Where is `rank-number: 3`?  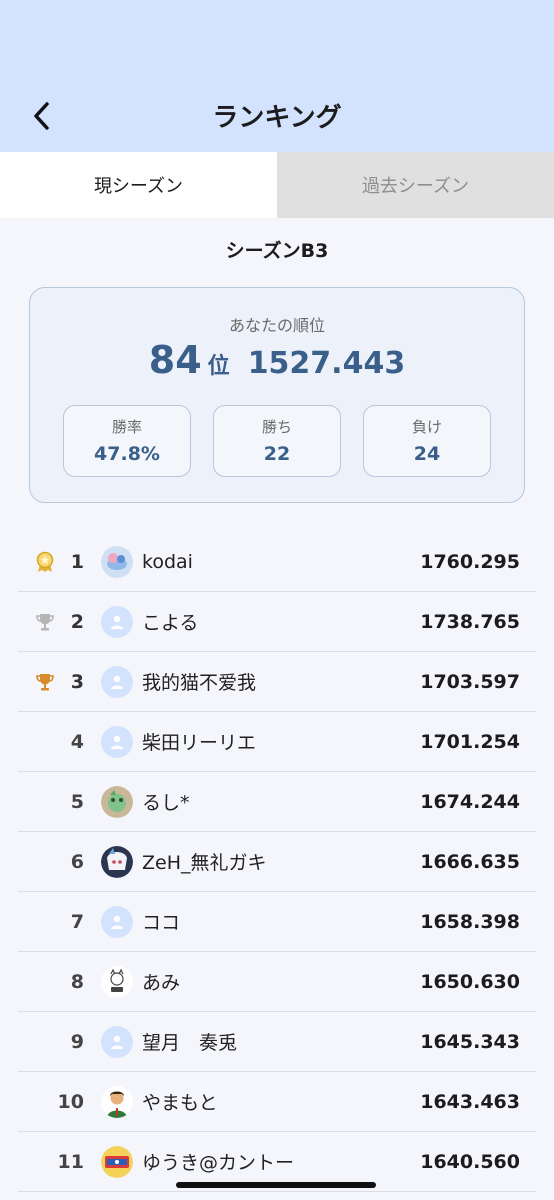
rank-number: 3 is located at coordinates (77, 681).